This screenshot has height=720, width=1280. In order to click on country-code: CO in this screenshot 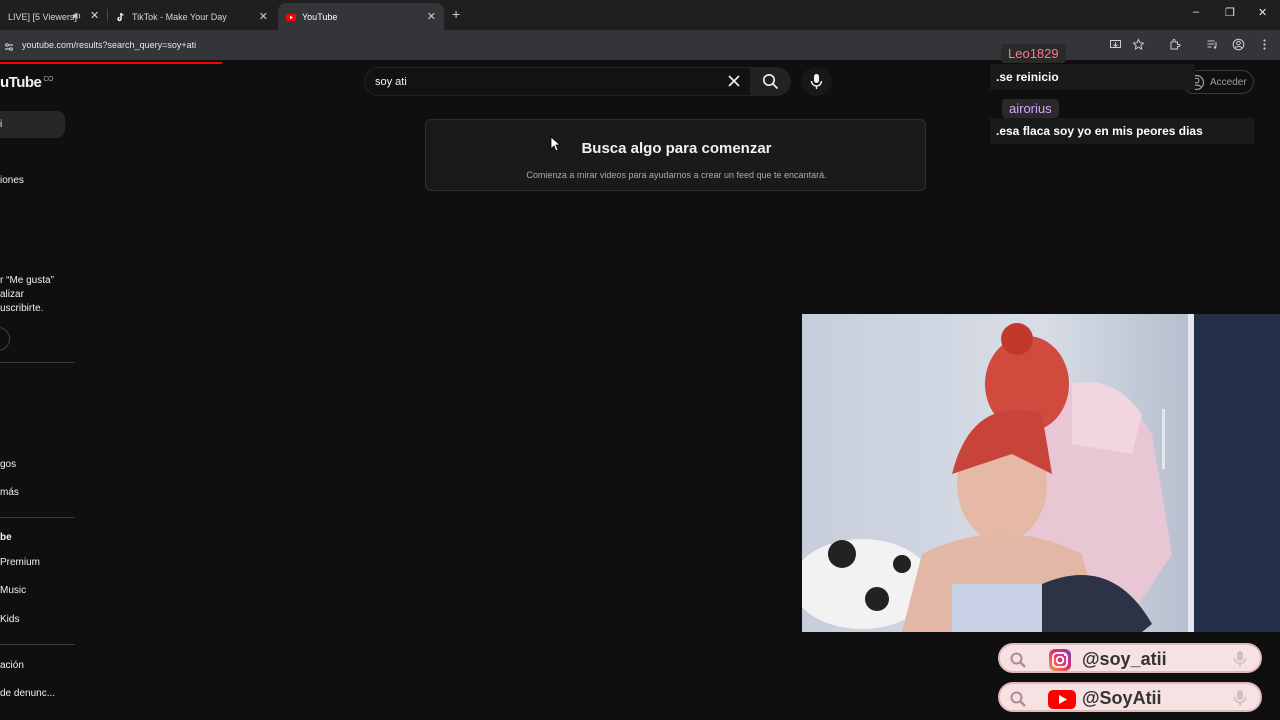, I will do `click(48, 79)`.